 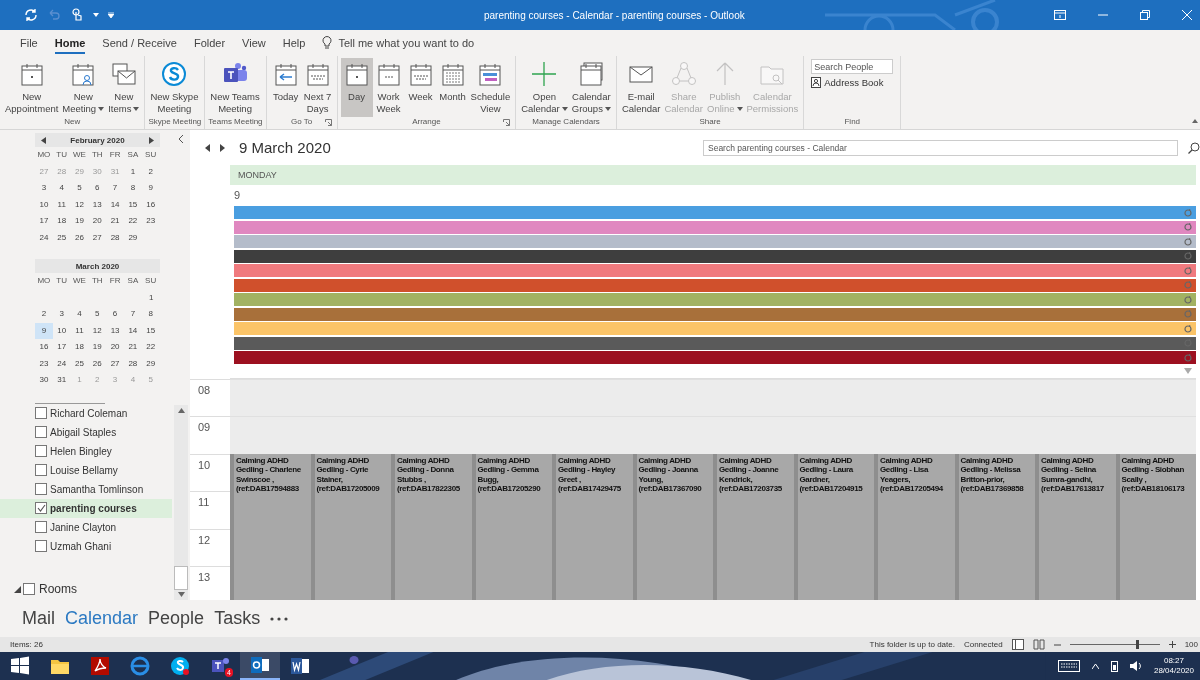 I want to click on calendar-day: 18, so click(x=61, y=221).